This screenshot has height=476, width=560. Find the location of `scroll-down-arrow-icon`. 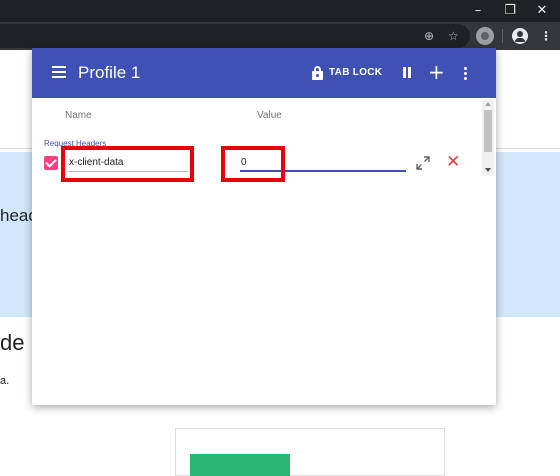

scroll-down-arrow-icon is located at coordinates (488, 170).